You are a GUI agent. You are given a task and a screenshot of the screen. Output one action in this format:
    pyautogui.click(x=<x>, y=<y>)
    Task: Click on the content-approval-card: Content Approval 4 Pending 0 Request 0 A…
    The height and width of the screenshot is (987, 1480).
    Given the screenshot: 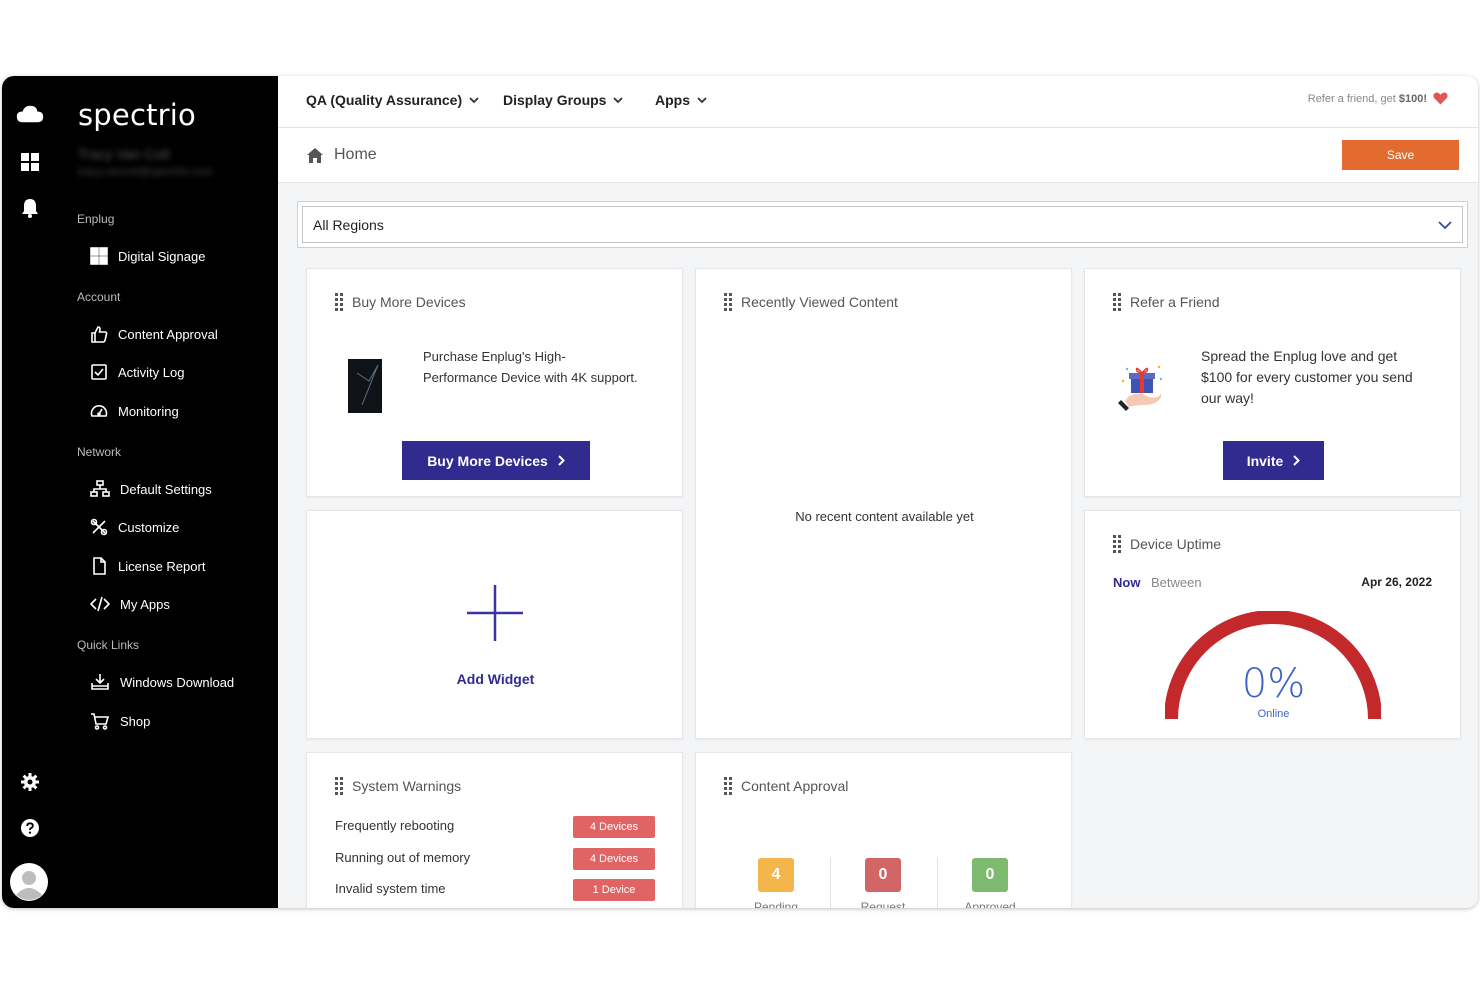 What is the action you would take?
    pyautogui.click(x=883, y=830)
    